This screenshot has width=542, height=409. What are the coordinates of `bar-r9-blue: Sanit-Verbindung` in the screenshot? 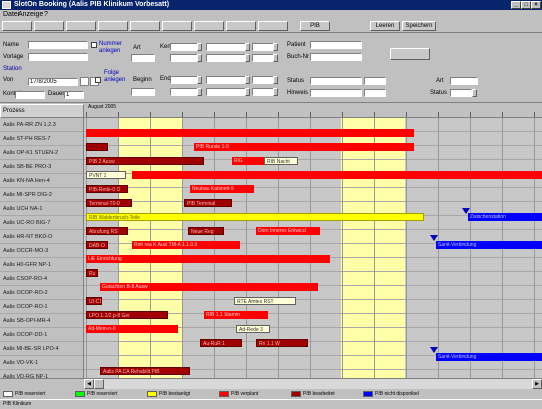 It's located at (489, 245).